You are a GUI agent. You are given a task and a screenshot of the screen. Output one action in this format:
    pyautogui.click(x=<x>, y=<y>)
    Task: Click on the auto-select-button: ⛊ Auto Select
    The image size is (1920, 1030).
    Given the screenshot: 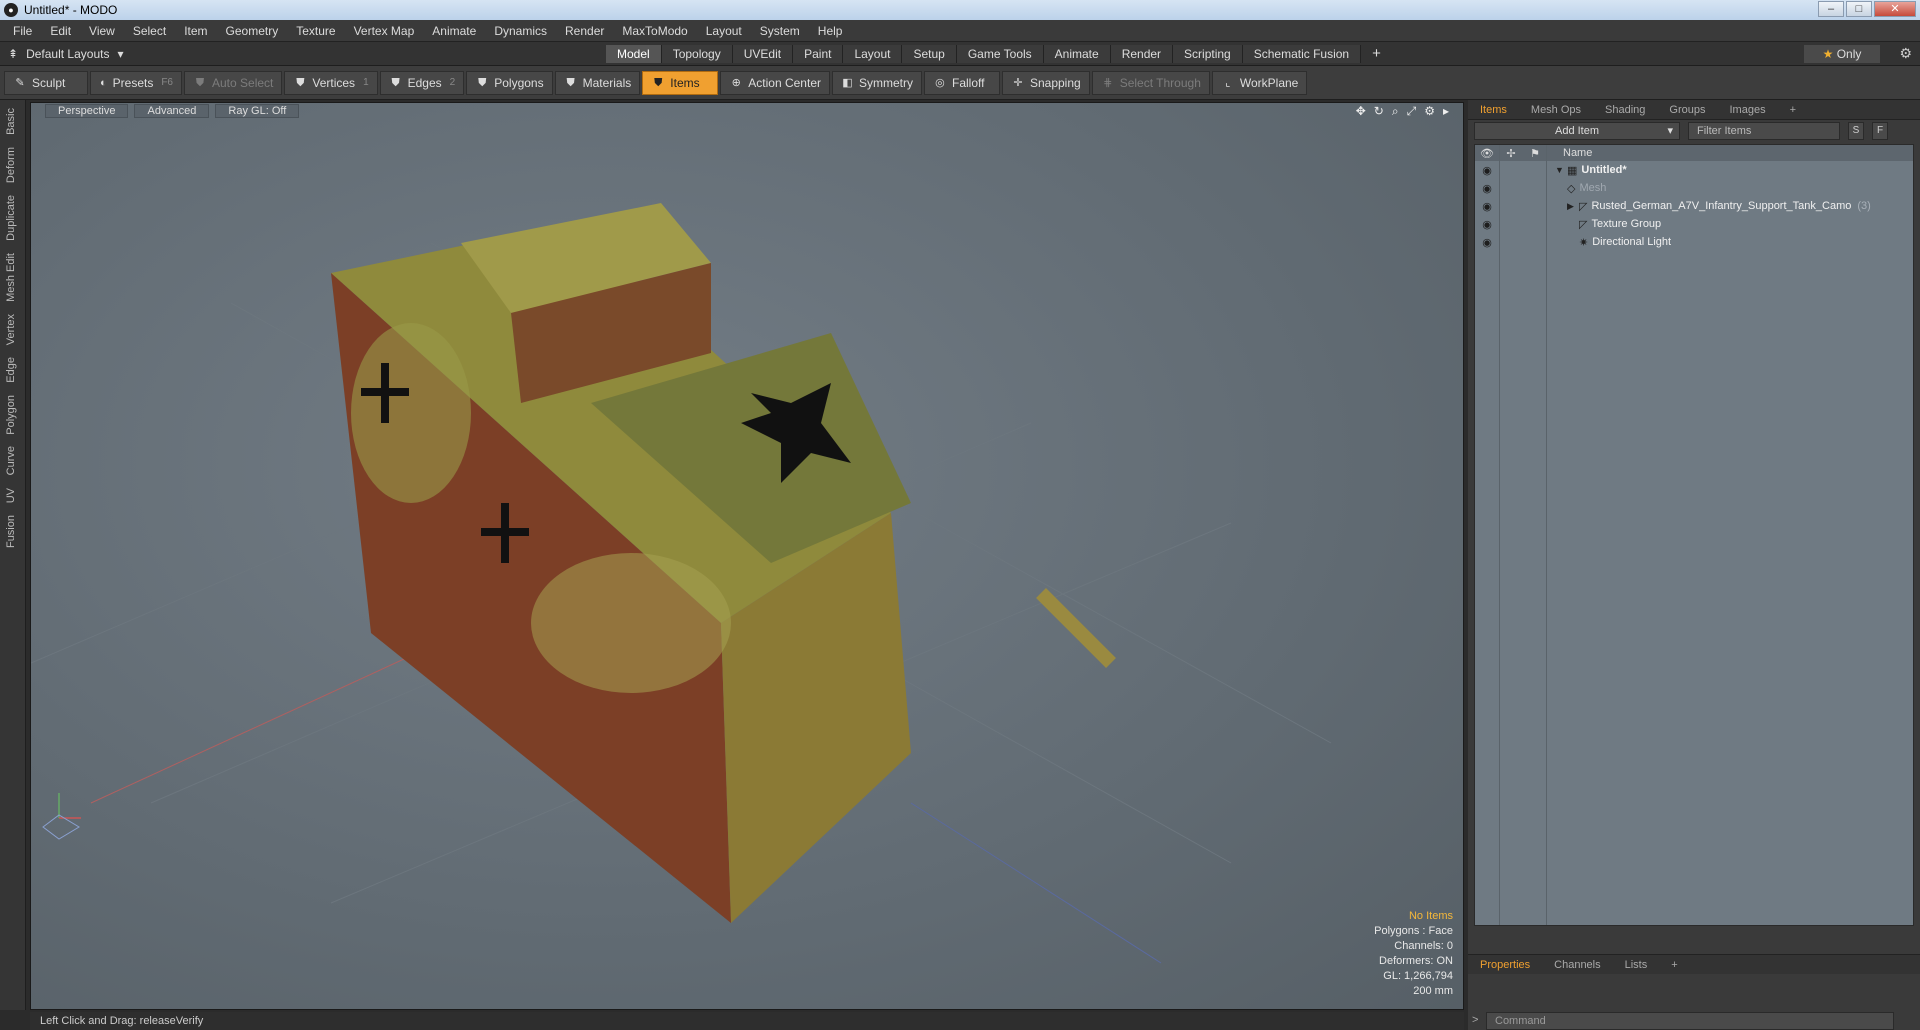 What is the action you would take?
    pyautogui.click(x=233, y=82)
    